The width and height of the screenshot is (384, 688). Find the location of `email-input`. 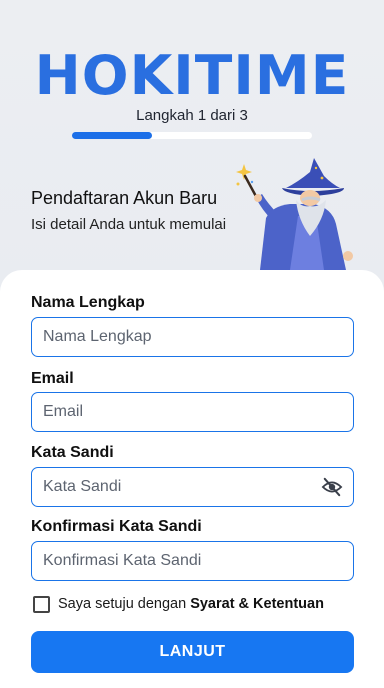

email-input is located at coordinates (192, 412).